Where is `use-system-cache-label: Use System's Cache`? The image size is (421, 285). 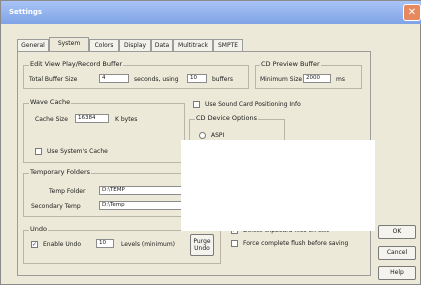
use-system-cache-label: Use System's Cache is located at coordinates (77, 151).